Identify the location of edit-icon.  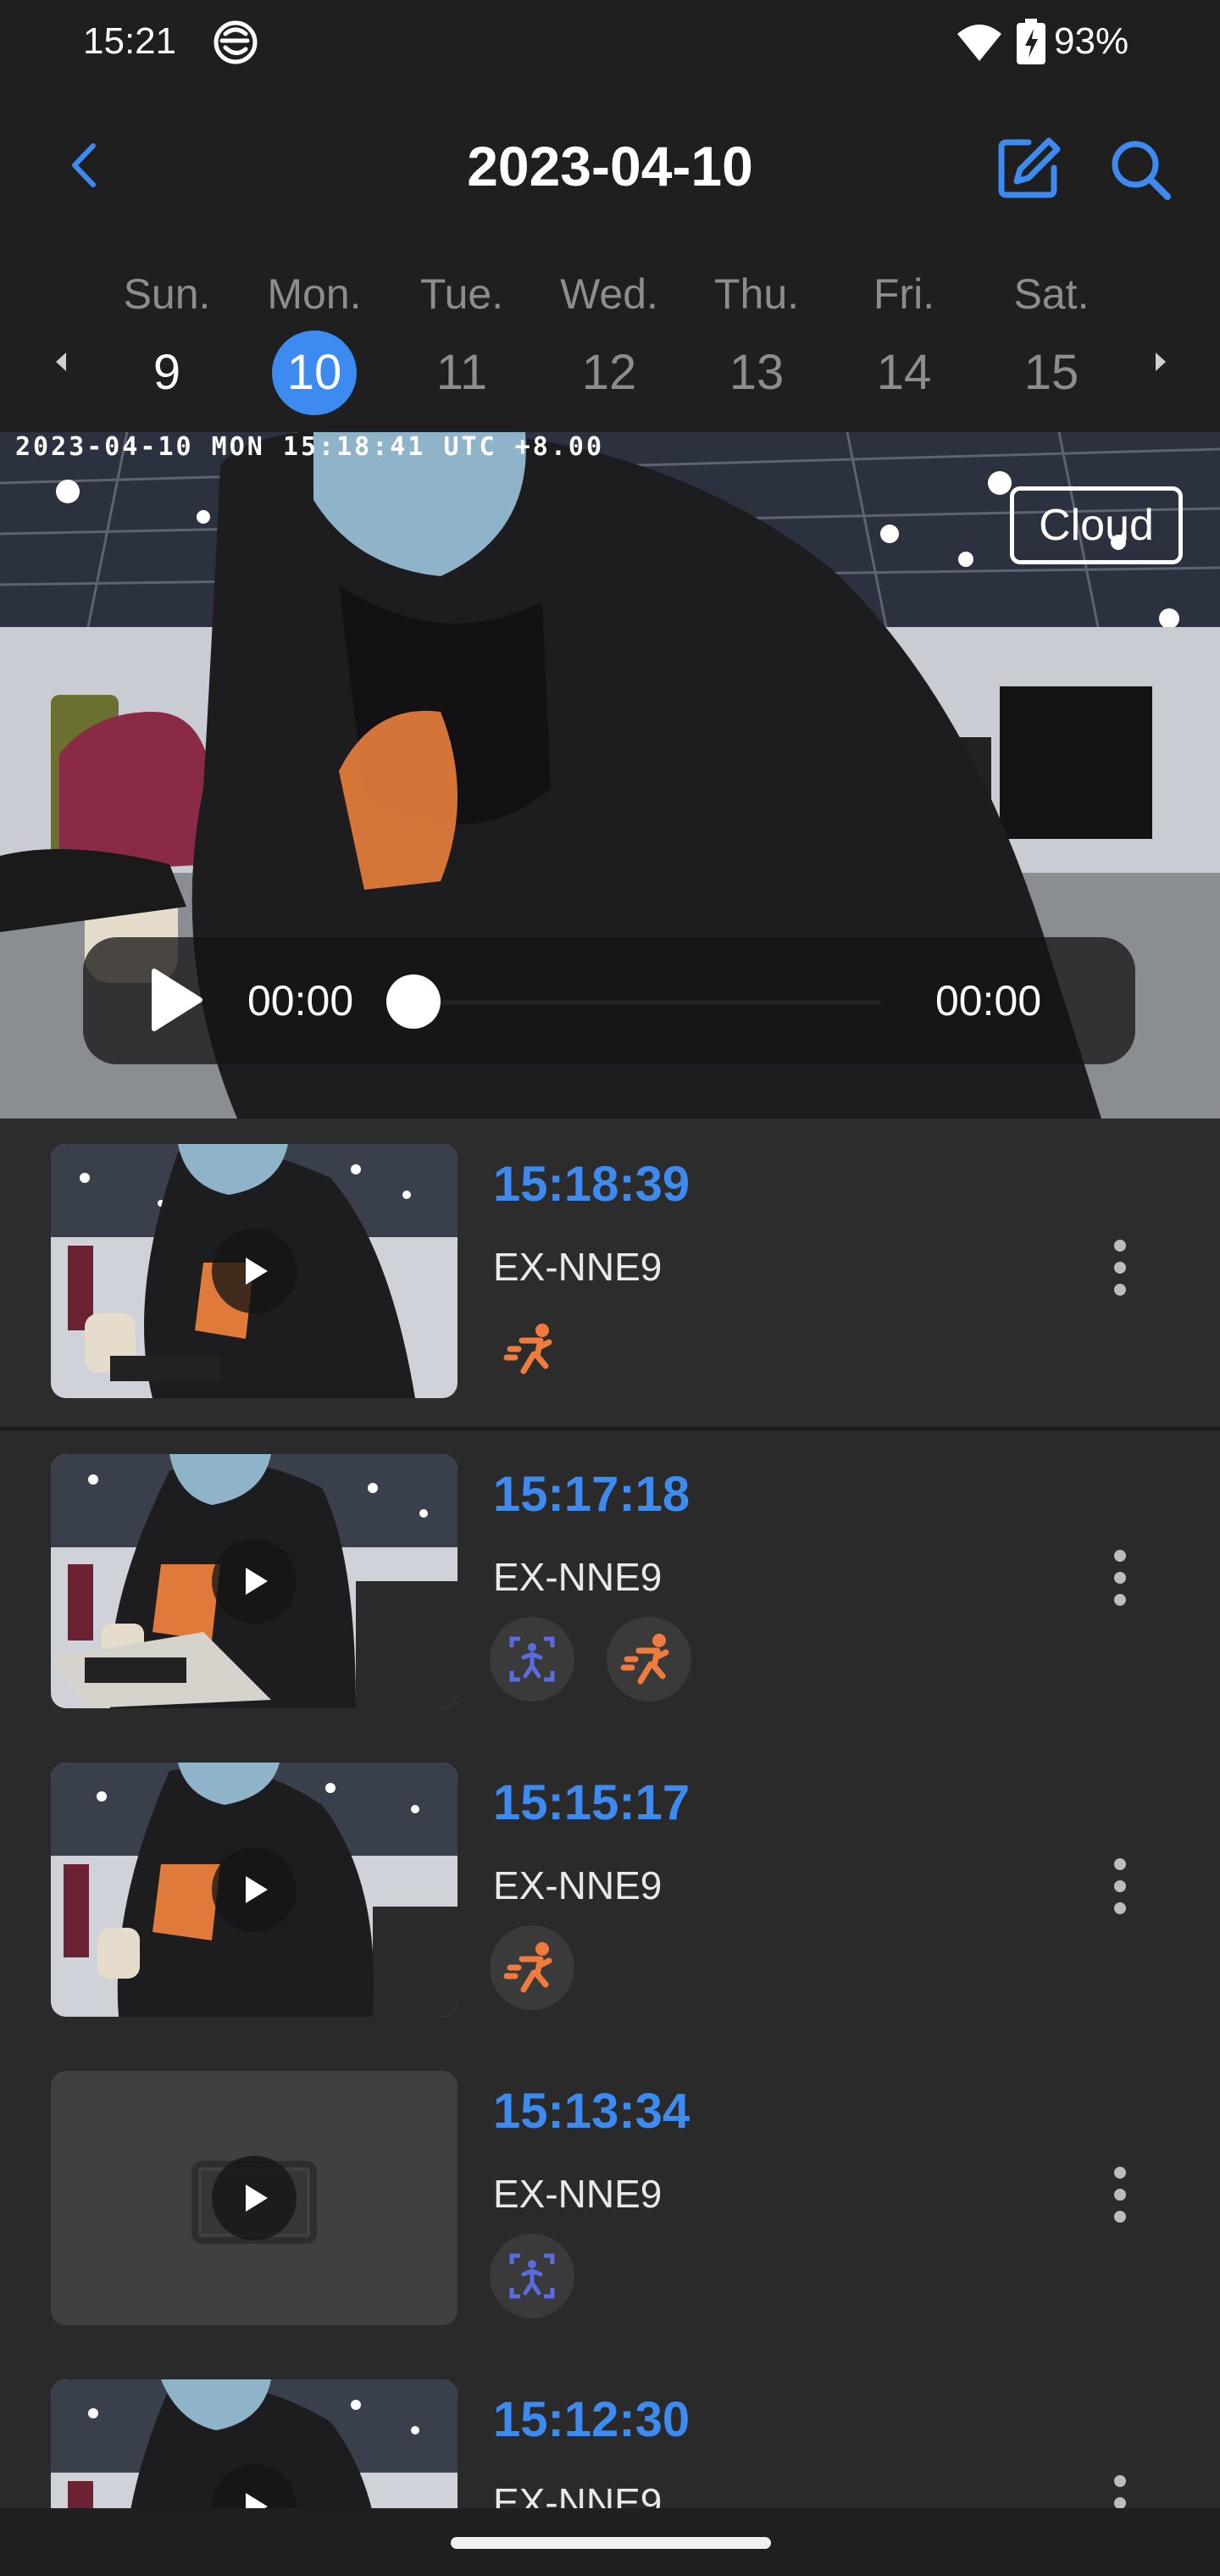
(1029, 167).